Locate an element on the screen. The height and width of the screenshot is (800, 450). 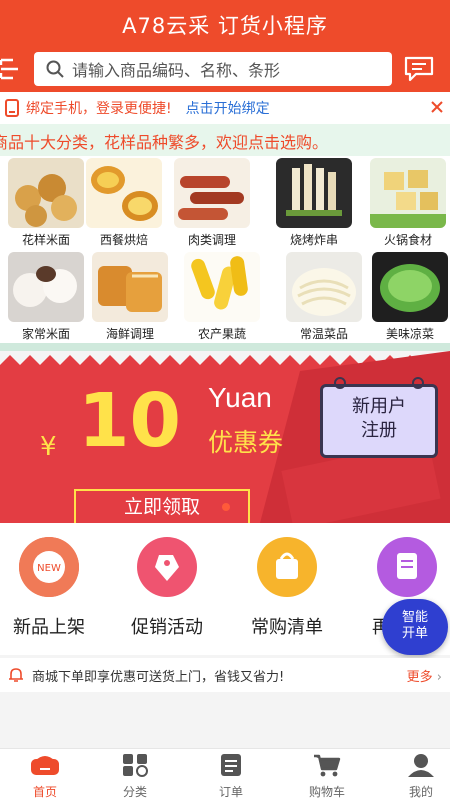
quick-entry-frequent: 常购清单 is located at coordinates (287, 588).